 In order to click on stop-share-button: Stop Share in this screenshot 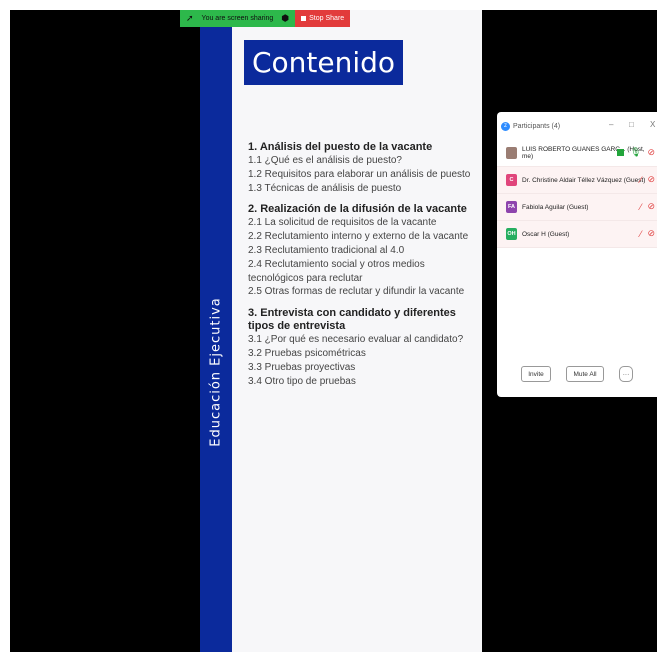, I will do `click(323, 18)`.